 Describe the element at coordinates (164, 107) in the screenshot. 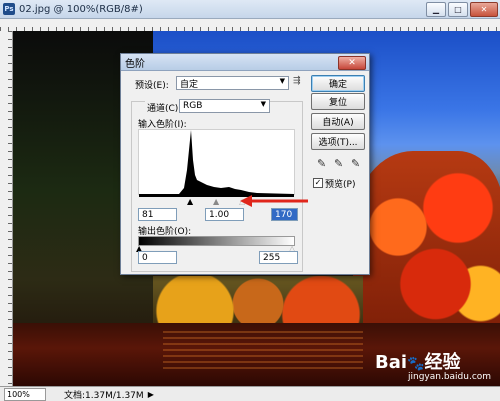

I see `channel-label: 通道(C):` at that location.